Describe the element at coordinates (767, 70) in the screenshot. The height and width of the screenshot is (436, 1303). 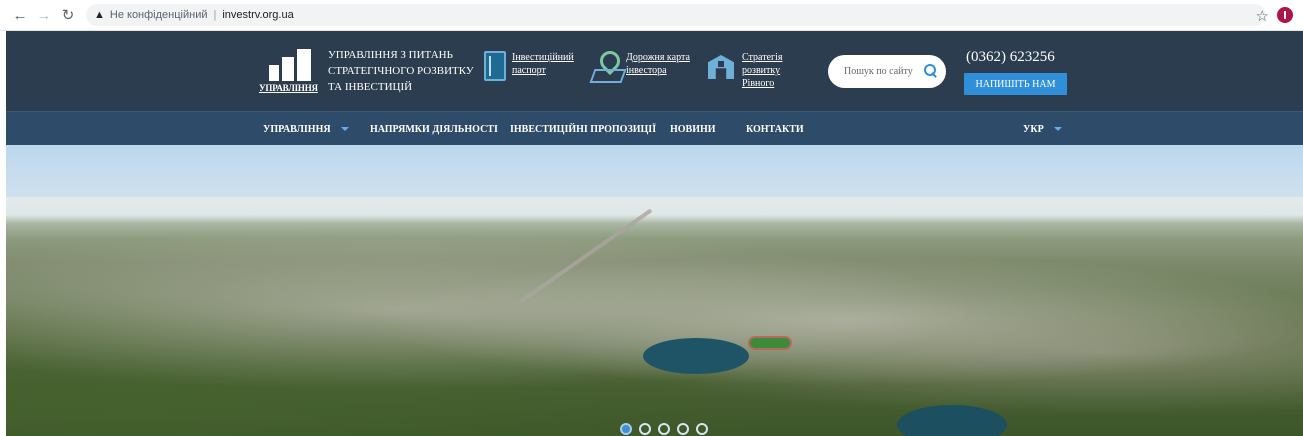
I see `quick-link-label: Стратегія розвитку Рівного` at that location.